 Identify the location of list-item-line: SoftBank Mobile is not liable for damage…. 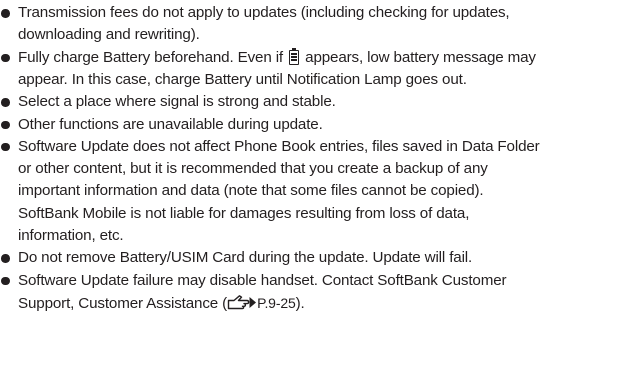
(244, 213).